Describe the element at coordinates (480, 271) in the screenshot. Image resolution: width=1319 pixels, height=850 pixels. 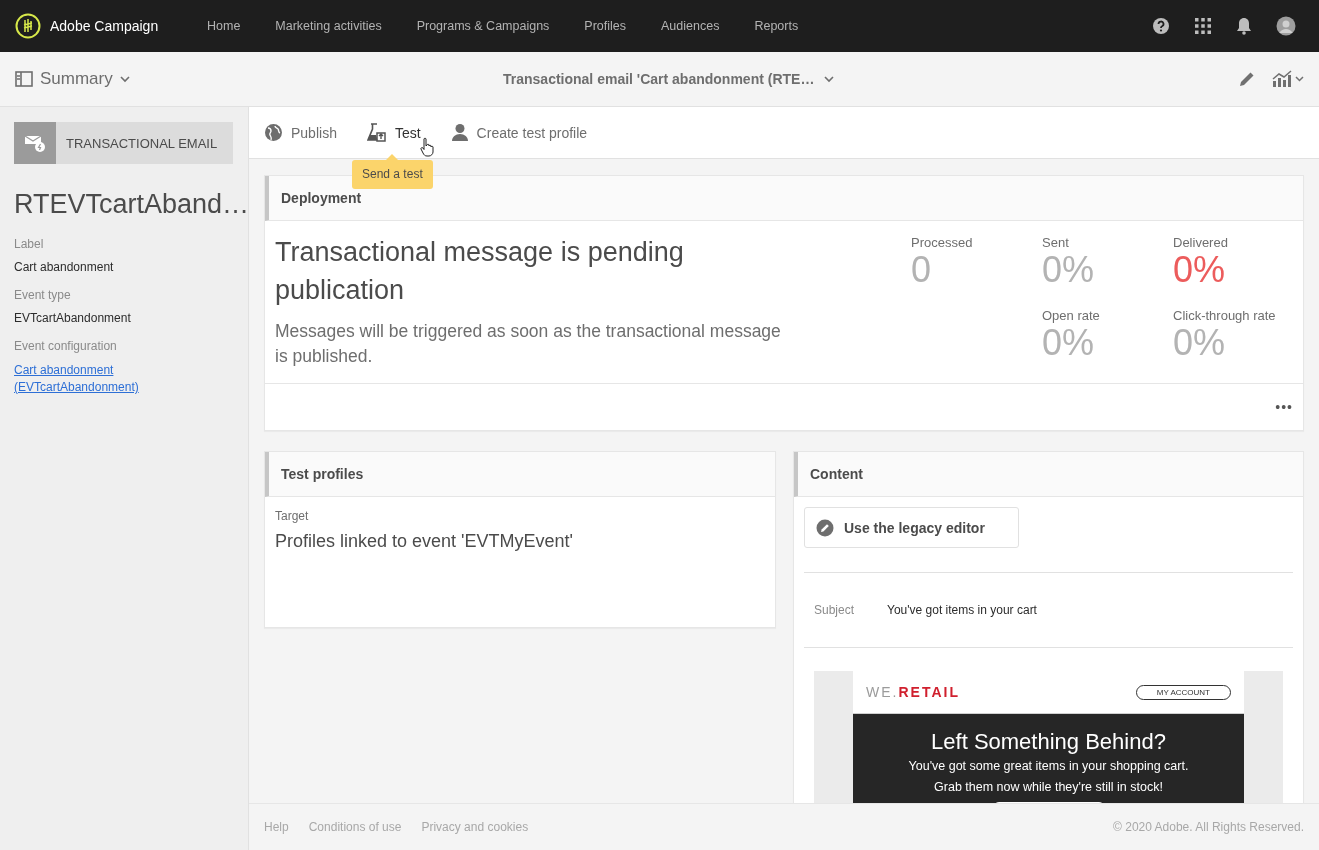
I see `status-heading: Transactional message is pending publication` at that location.